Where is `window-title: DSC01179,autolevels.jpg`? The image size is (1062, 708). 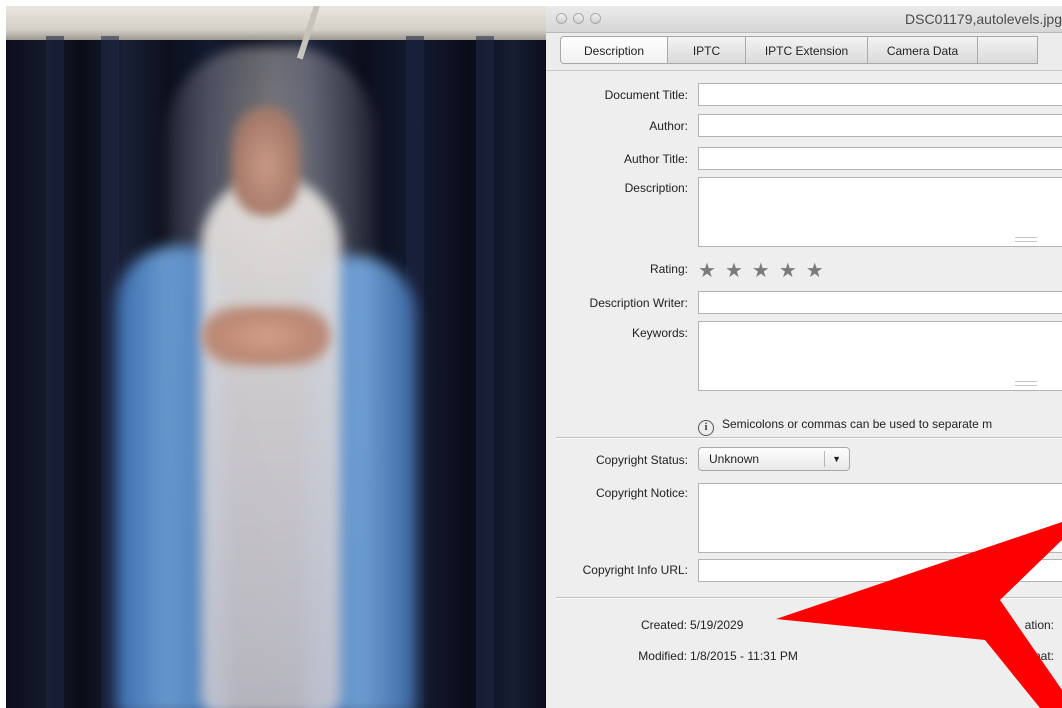
window-title: DSC01179,autolevels.jpg is located at coordinates (983, 19).